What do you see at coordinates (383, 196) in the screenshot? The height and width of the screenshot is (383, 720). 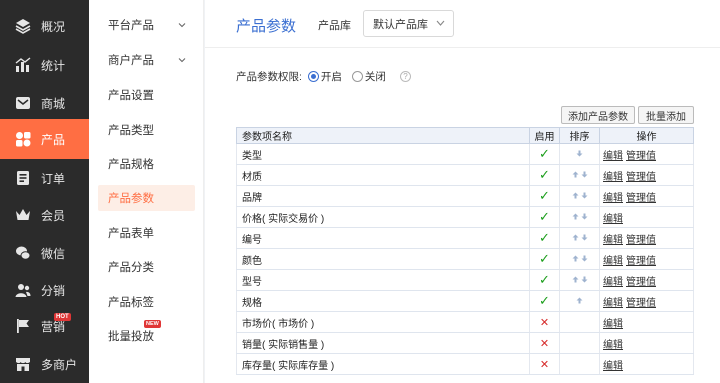 I see `param-name: 品牌` at bounding box center [383, 196].